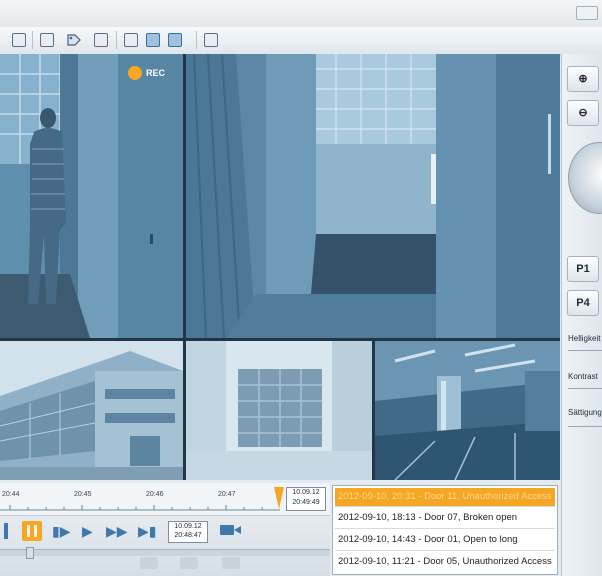 The height and width of the screenshot is (576, 602). I want to click on event-item: 2012-09-10, 18:13 - Door 07, Broken open, so click(445, 518).